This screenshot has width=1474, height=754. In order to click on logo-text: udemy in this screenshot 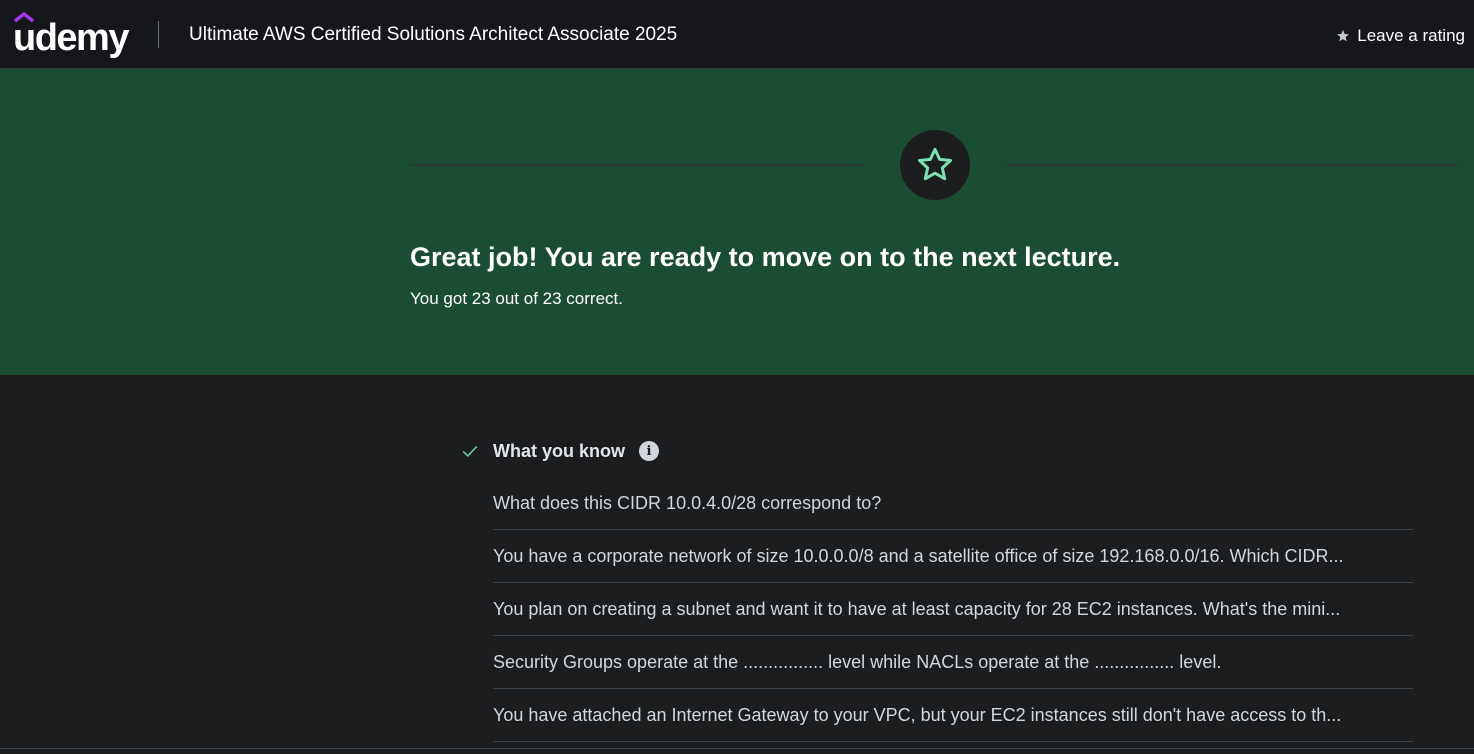, I will do `click(71, 38)`.